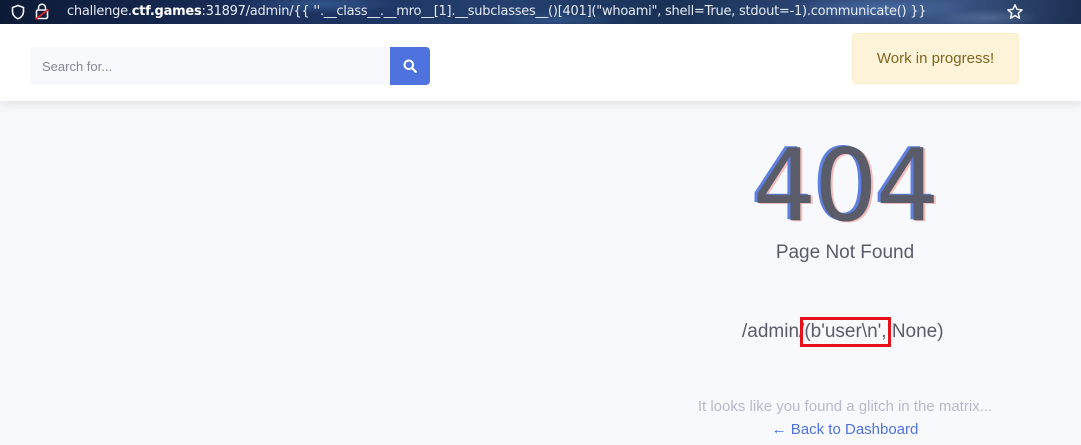  What do you see at coordinates (99, 11) in the screenshot?
I see `url-prefix: challenge.` at bounding box center [99, 11].